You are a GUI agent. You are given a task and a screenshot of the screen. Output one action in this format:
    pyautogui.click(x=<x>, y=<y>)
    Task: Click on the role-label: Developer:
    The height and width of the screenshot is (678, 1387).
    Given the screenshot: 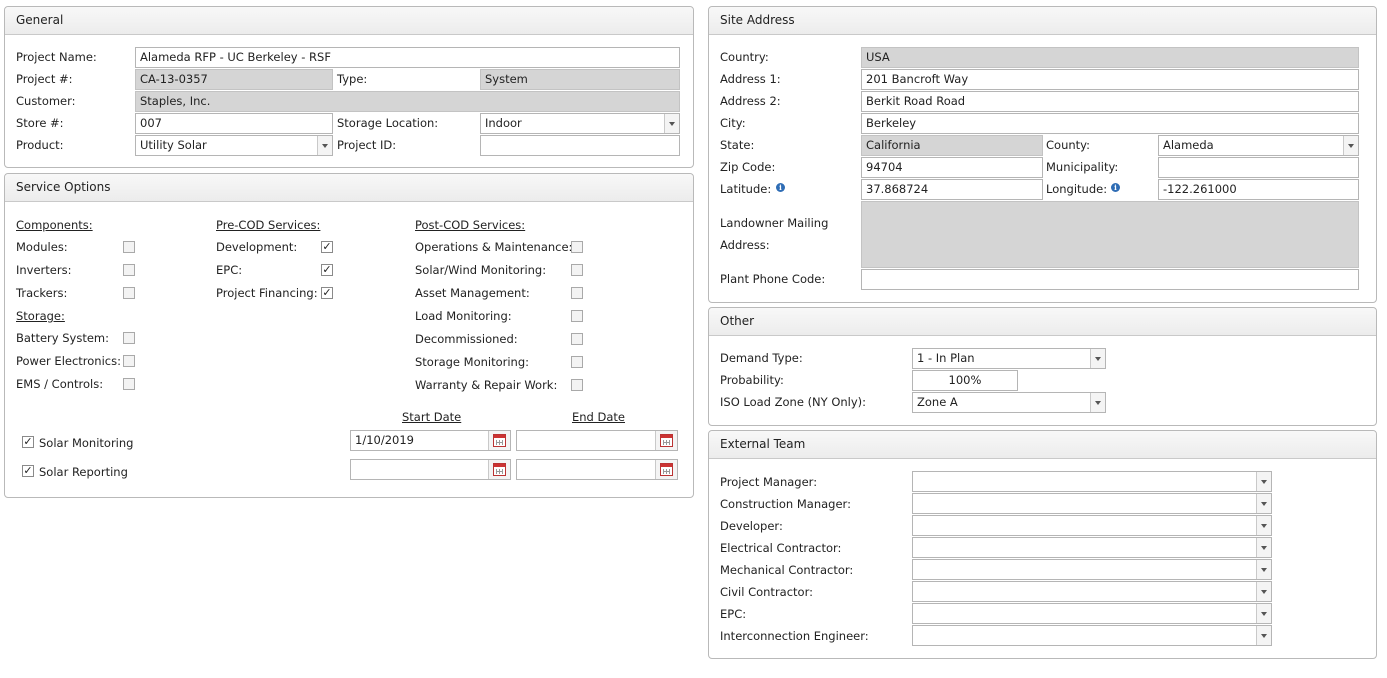 What is the action you would take?
    pyautogui.click(x=751, y=526)
    